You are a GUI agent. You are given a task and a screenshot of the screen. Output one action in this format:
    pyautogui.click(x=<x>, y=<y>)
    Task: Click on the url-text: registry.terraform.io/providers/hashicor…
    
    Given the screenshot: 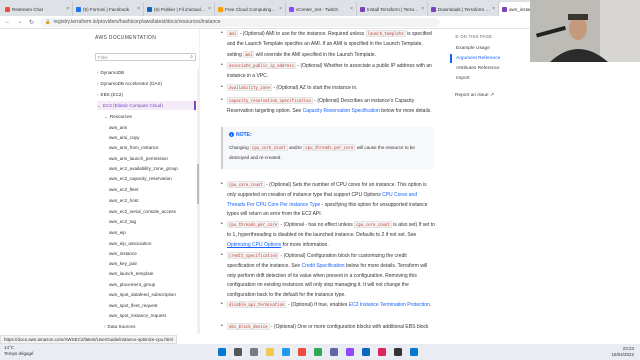 What is the action you would take?
    pyautogui.click(x=137, y=22)
    